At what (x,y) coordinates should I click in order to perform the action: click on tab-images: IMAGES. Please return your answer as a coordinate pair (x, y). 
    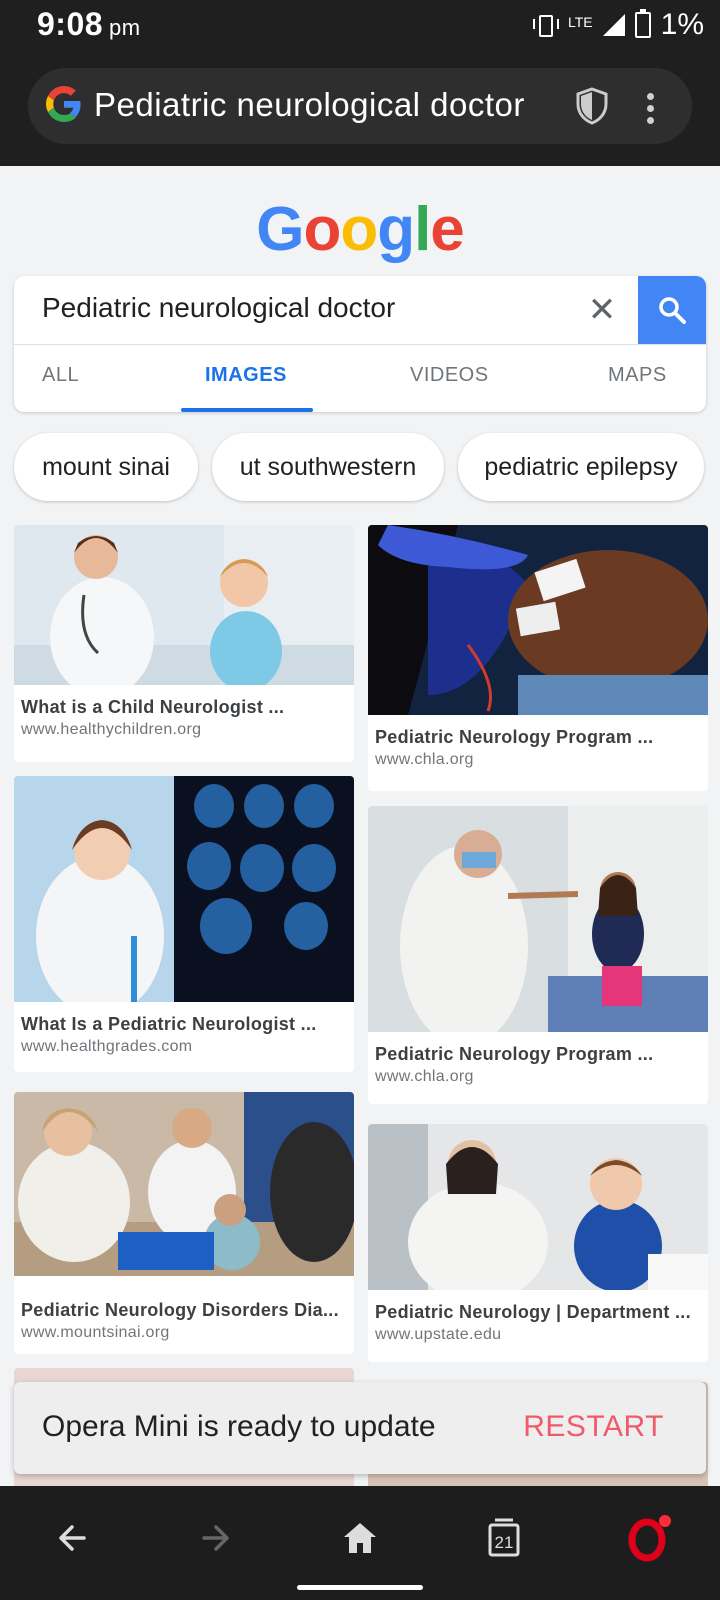
    Looking at the image, I should click on (246, 375).